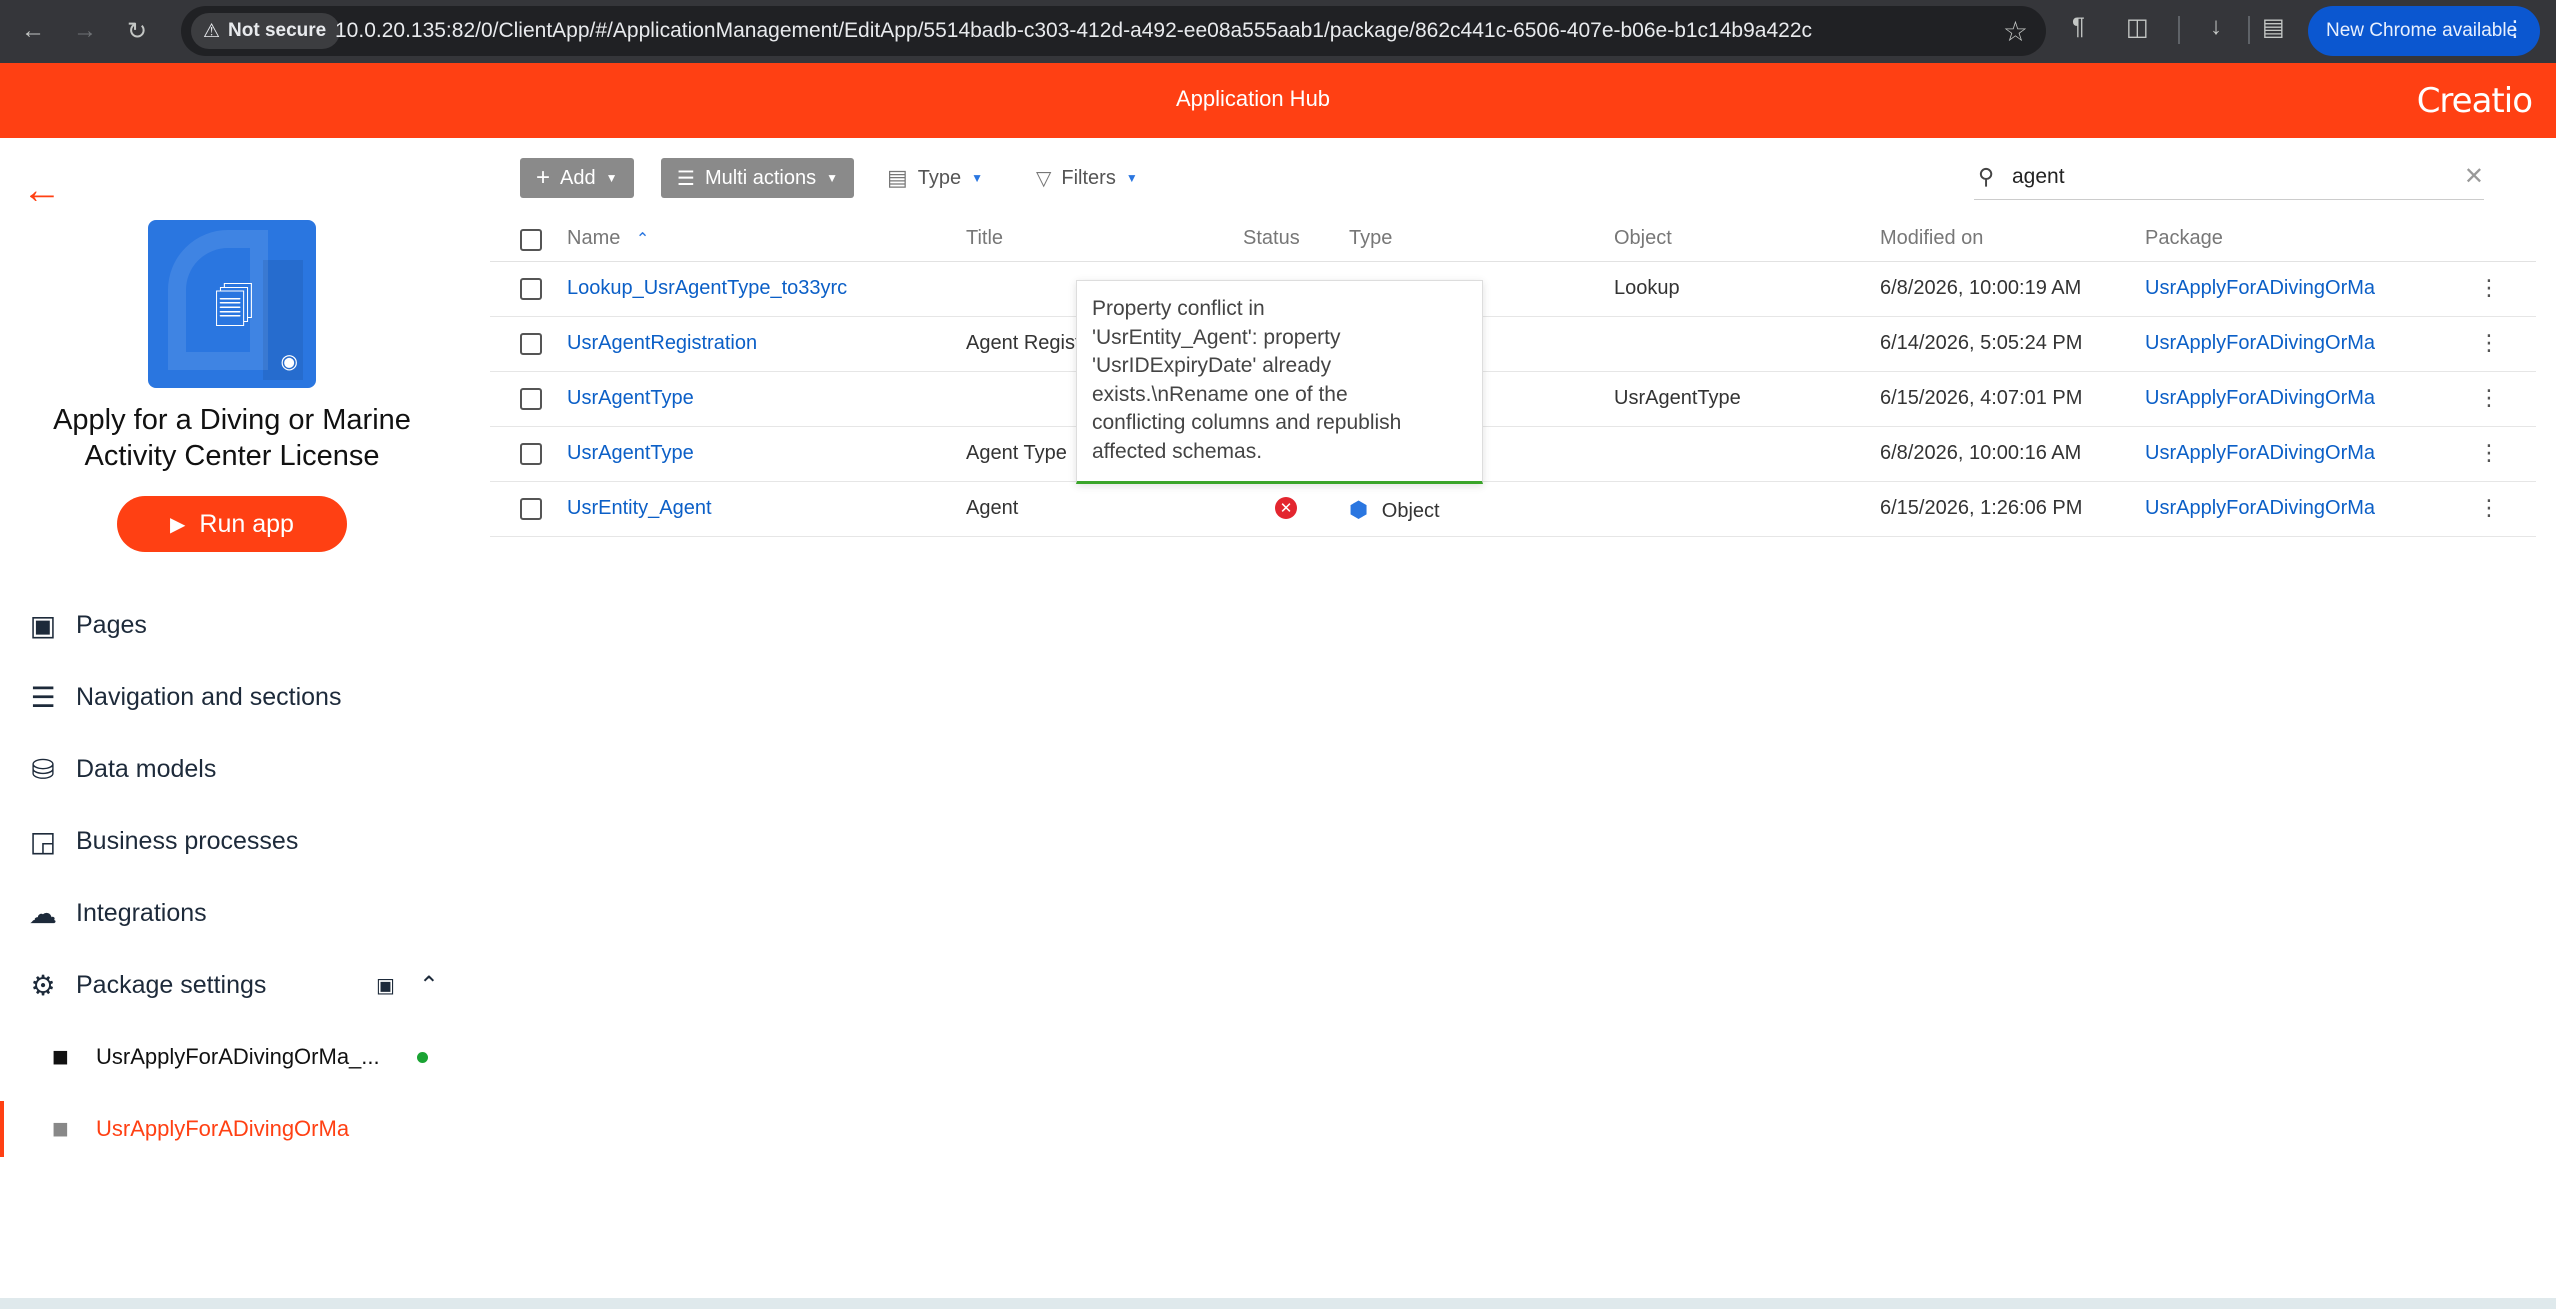 The image size is (2556, 1309). I want to click on back-arrow-icon: ←, so click(42, 190).